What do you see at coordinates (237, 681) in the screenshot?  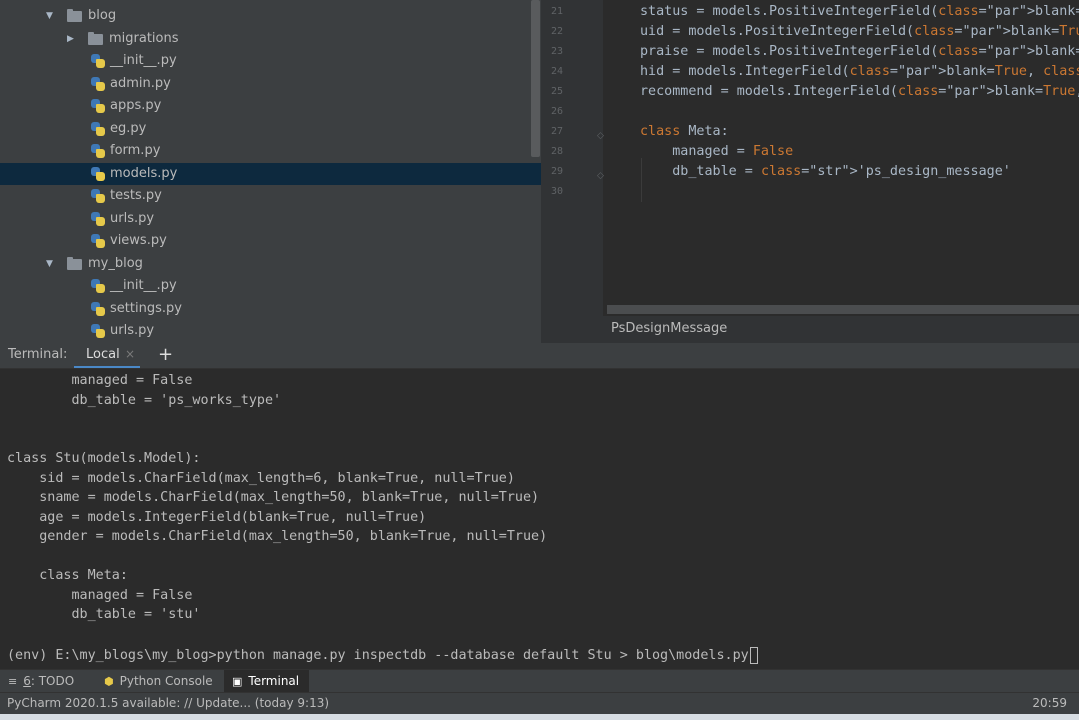 I see `terminal-icon: ▣` at bounding box center [237, 681].